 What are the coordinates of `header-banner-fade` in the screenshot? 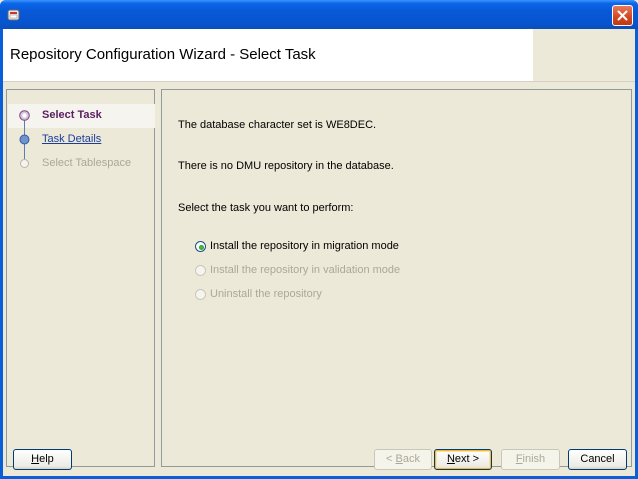 It's located at (584, 55).